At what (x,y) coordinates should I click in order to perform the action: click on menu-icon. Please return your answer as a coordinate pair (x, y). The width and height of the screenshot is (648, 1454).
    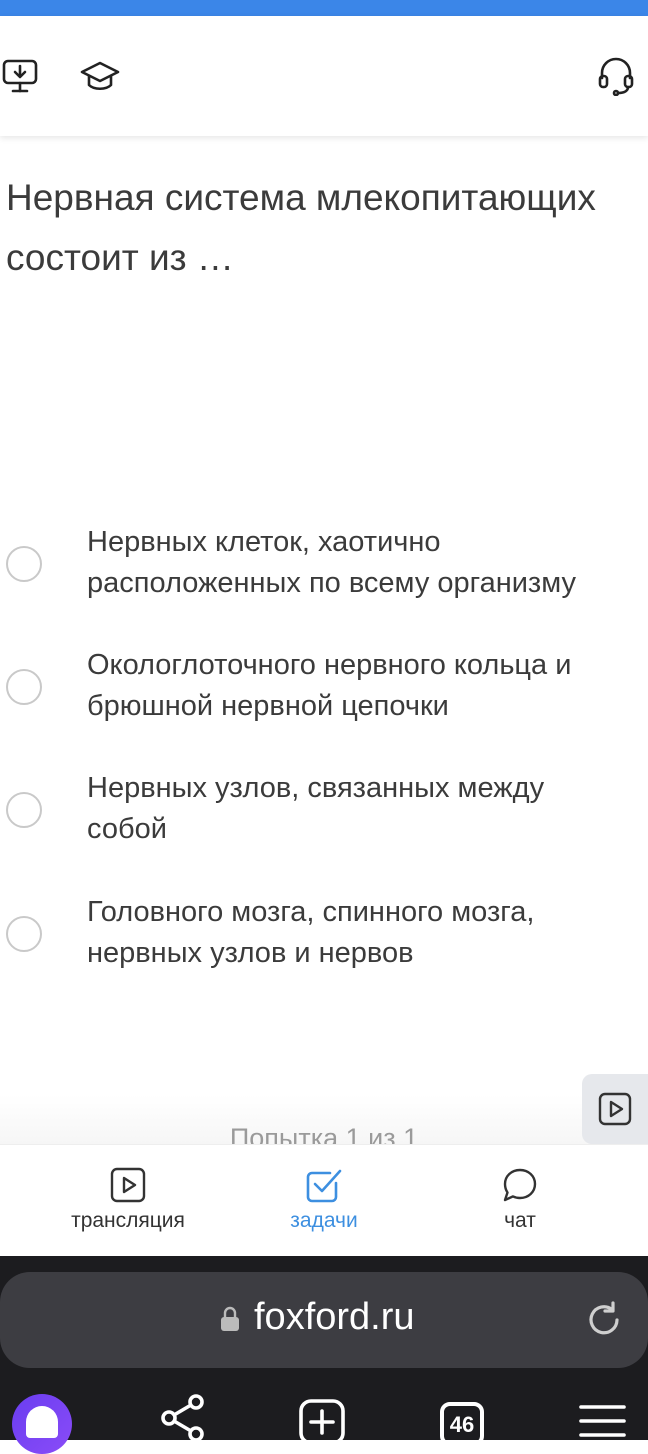
    Looking at the image, I should click on (603, 1416).